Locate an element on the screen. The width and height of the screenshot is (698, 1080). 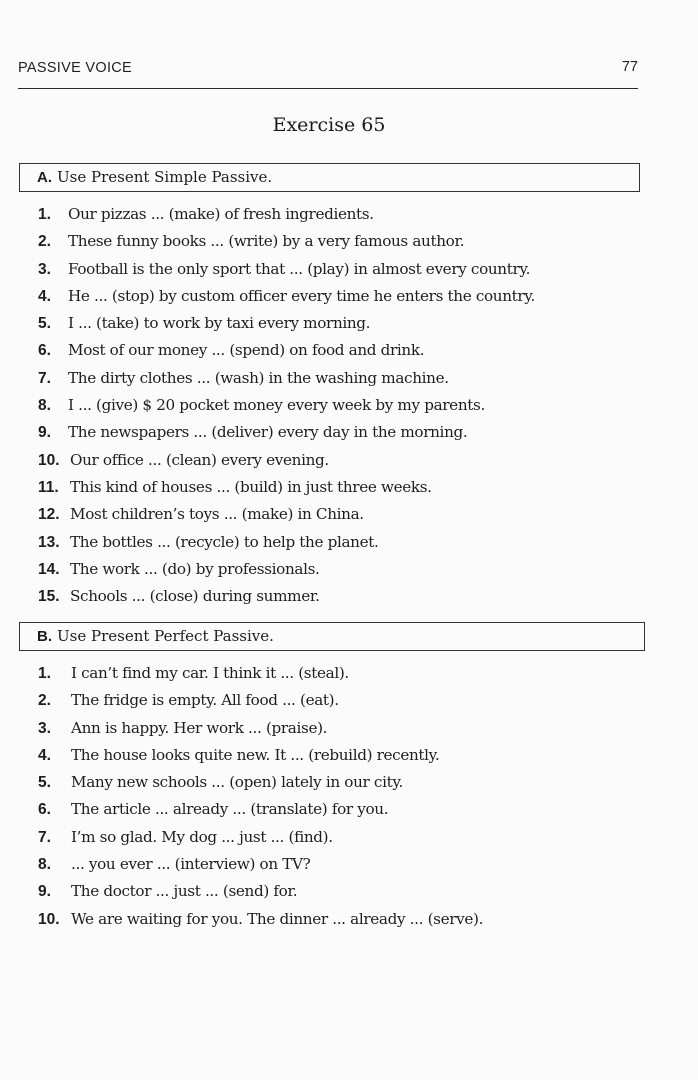
exercise-item: 10. Our office ... (clean) every evening. is located at coordinates (286, 460).